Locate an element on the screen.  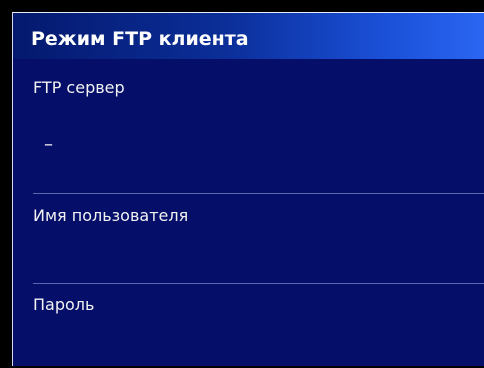
ftp-server-value: – is located at coordinates (48, 144).